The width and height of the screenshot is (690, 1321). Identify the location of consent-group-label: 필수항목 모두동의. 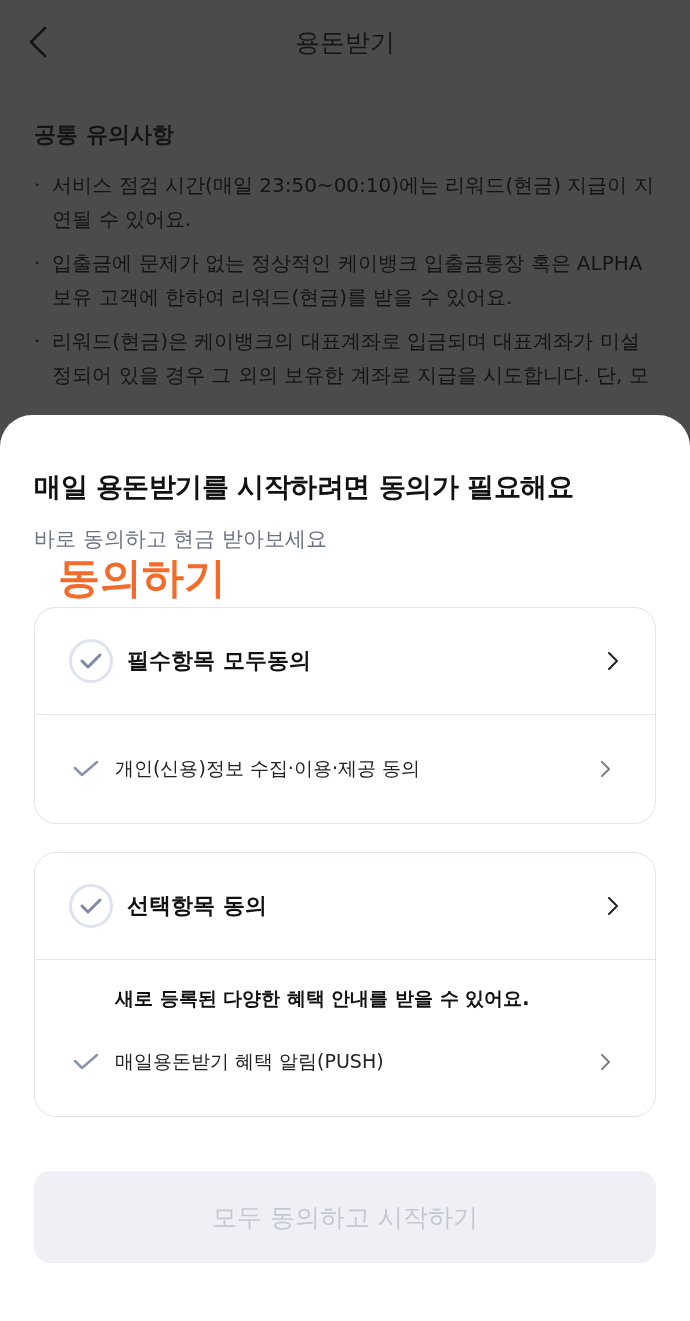
(360, 661).